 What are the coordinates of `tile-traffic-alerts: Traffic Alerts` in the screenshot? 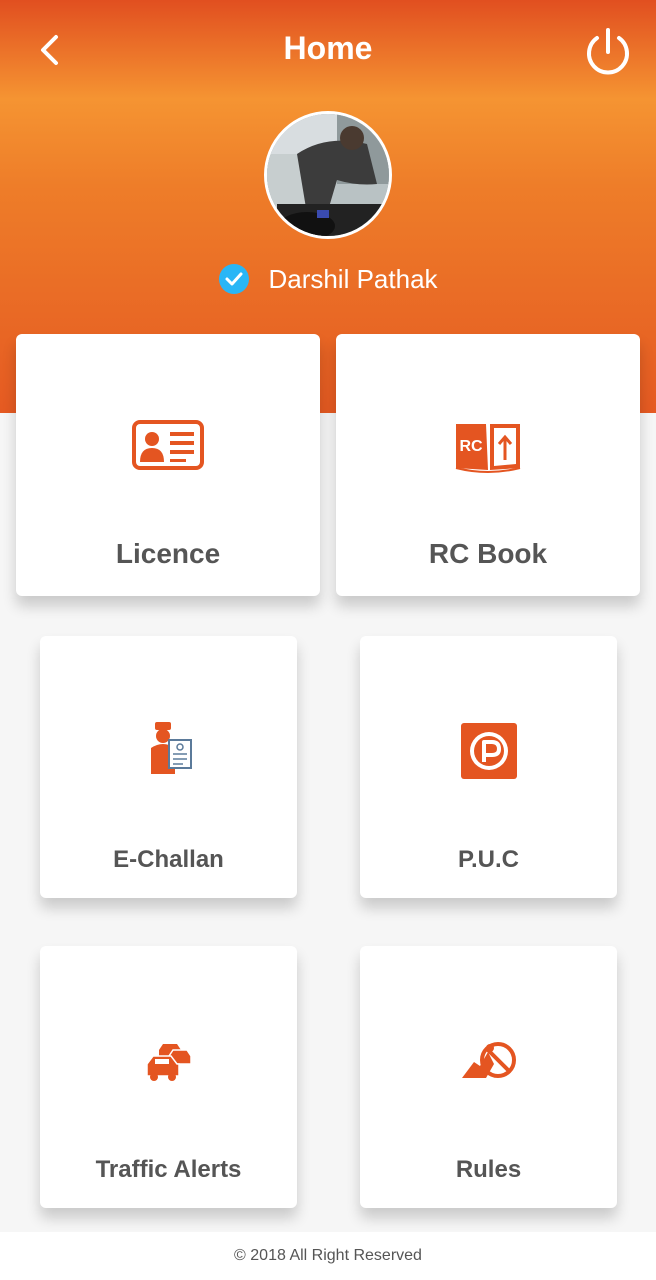 It's located at (168, 1077).